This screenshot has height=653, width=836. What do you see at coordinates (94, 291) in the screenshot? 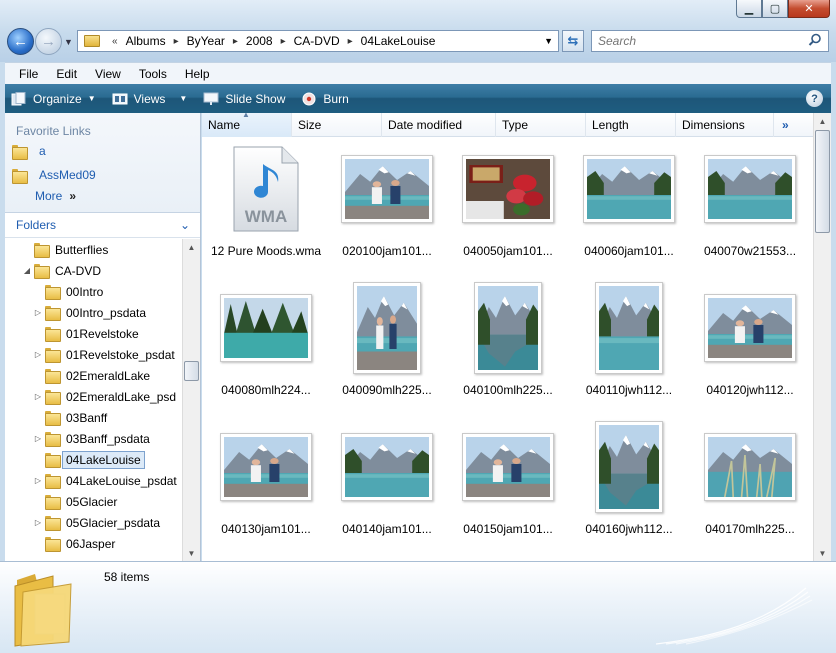
I see `folder-tree-item: 00Intro` at bounding box center [94, 291].